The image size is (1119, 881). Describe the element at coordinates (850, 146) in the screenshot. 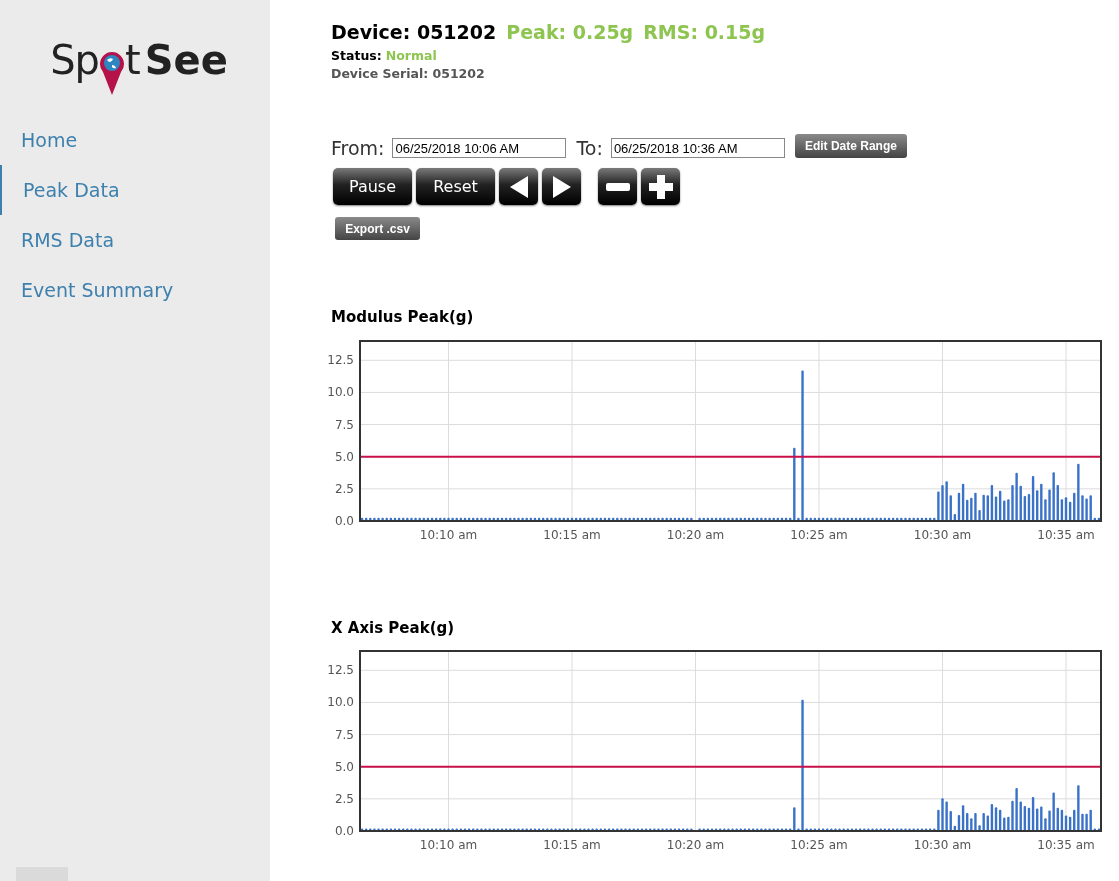

I see `edit-date-range-button: Edit Date Range` at that location.